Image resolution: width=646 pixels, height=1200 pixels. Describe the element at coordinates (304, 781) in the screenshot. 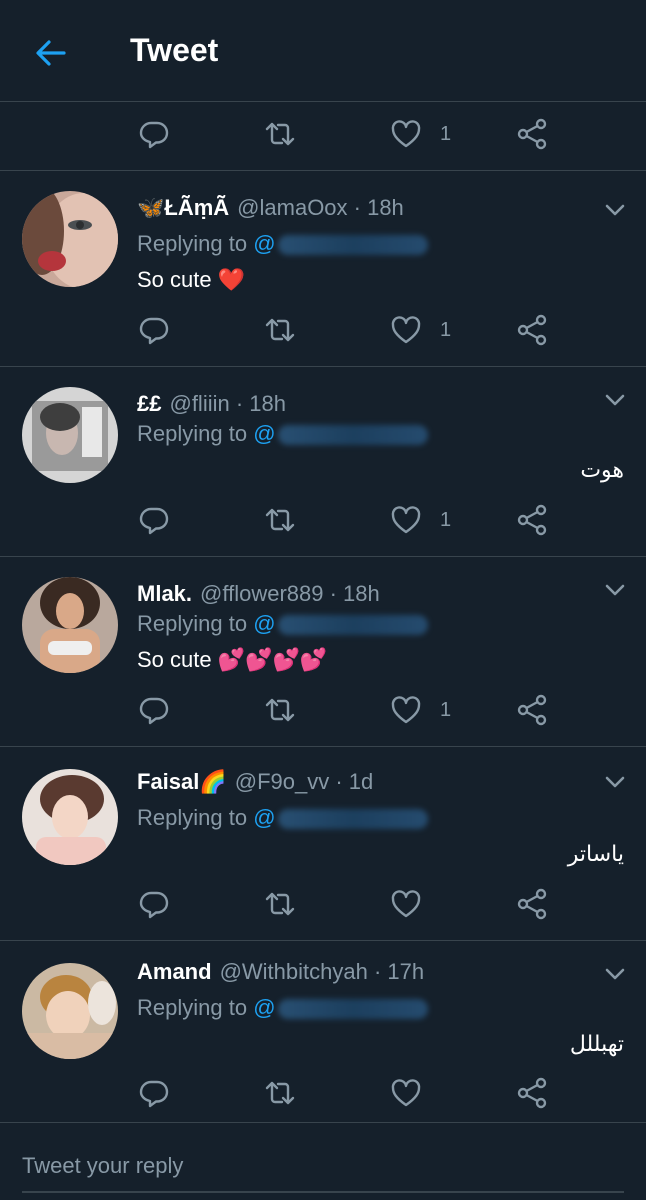

I see `author-handle: @F9o_vv · 1d` at that location.